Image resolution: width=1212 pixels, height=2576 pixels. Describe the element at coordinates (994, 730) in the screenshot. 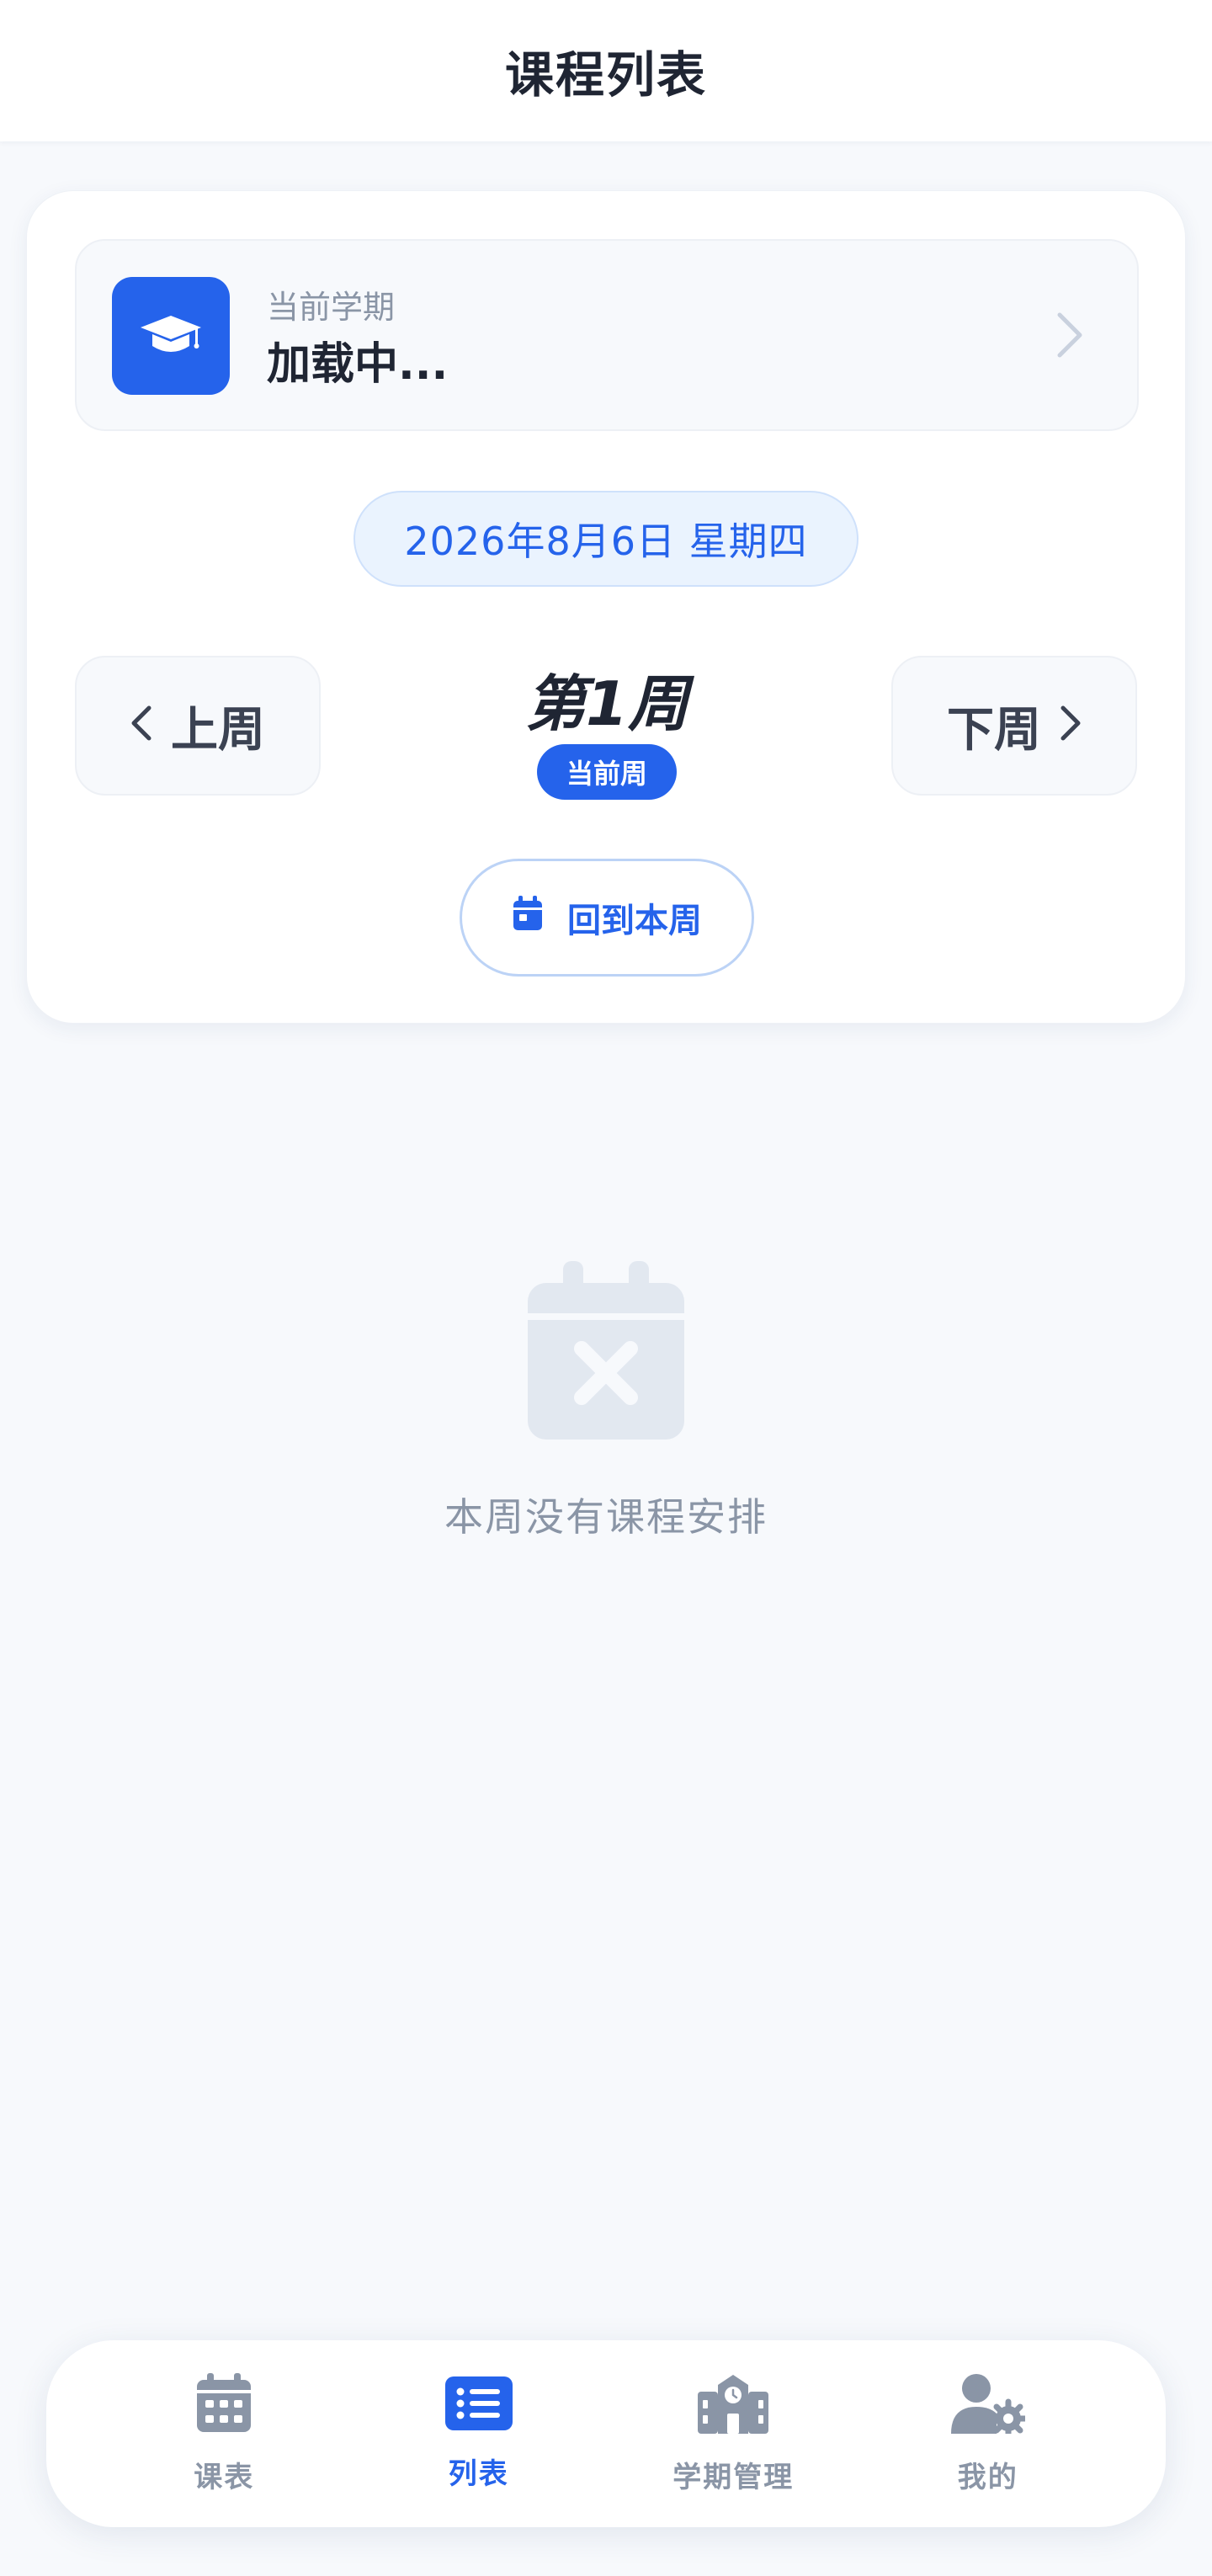

I see `next-week-label: 下周` at that location.